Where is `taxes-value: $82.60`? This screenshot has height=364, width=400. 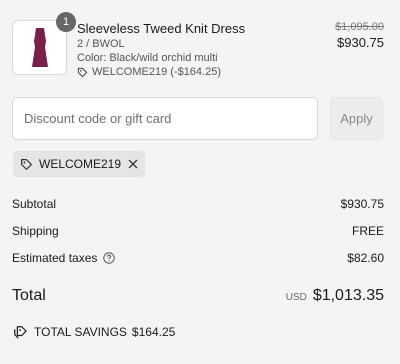
taxes-value: $82.60 is located at coordinates (365, 258).